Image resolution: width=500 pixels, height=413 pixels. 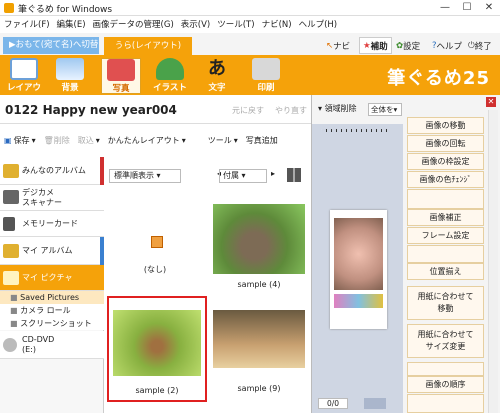 What do you see at coordinates (438, 78) in the screenshot?
I see `brand-logo: 筆ぐるめ25` at bounding box center [438, 78].